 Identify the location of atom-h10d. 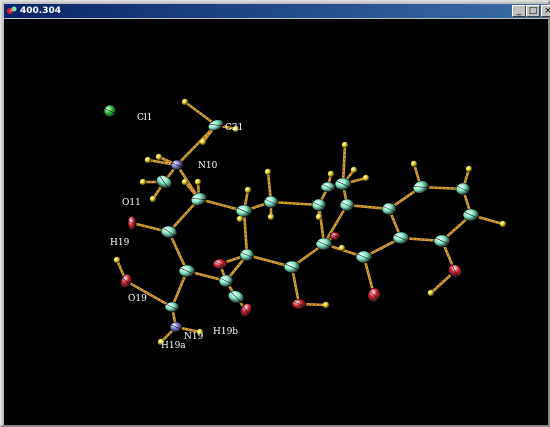
(153, 199).